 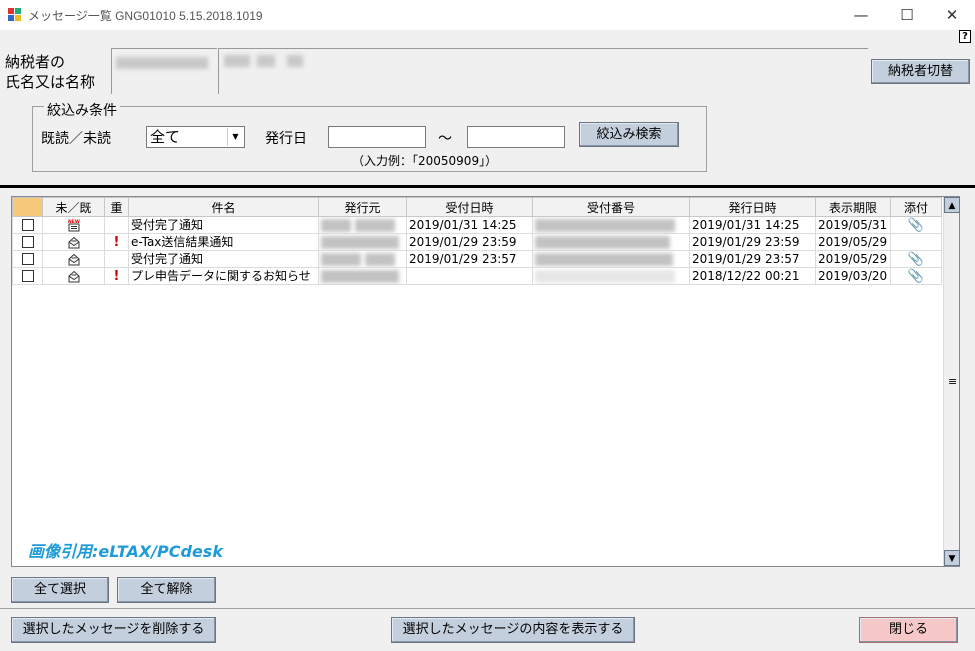 I want to click on issued-cell: 2019/01/29 23:59, so click(x=752, y=242).